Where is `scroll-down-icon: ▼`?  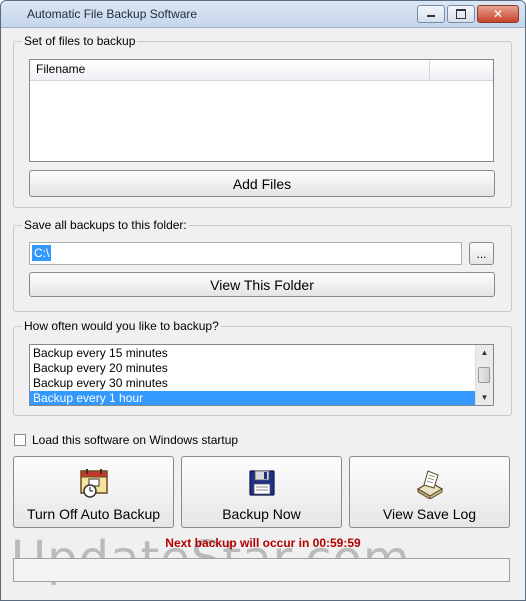 scroll-down-icon: ▼ is located at coordinates (484, 397).